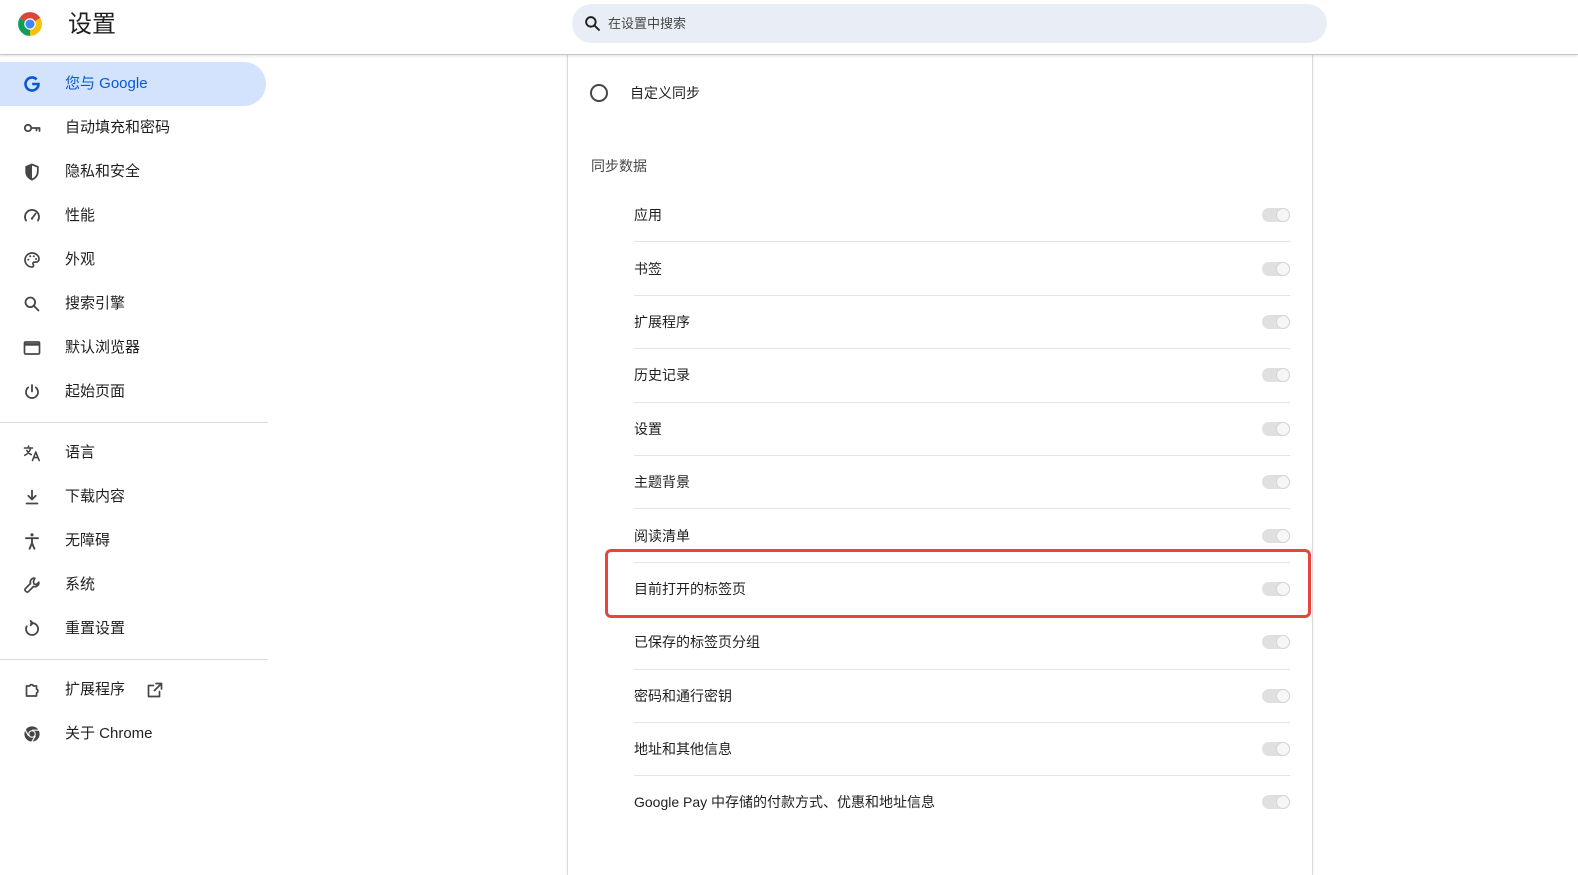  Describe the element at coordinates (109, 733) in the screenshot. I see `sidebar-item-label: 关于 Chrome` at that location.